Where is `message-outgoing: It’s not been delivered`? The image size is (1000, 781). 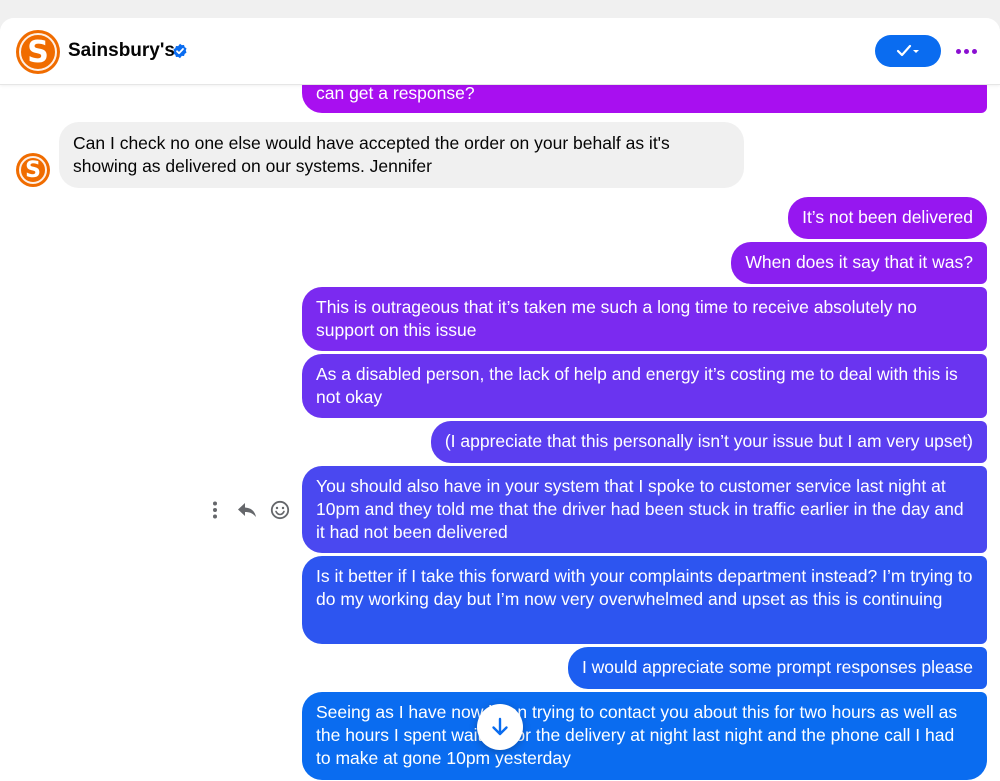
message-outgoing: It’s not been delivered is located at coordinates (887, 218).